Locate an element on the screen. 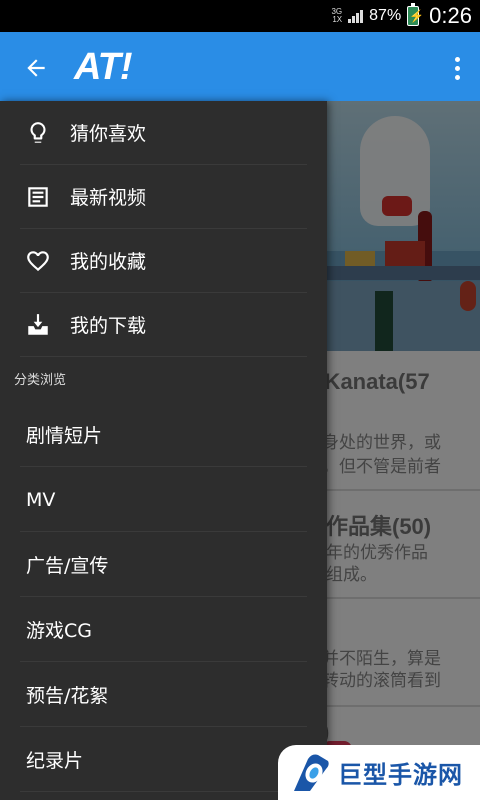 The height and width of the screenshot is (800, 480). category-label: 剧情短片 is located at coordinates (64, 436).